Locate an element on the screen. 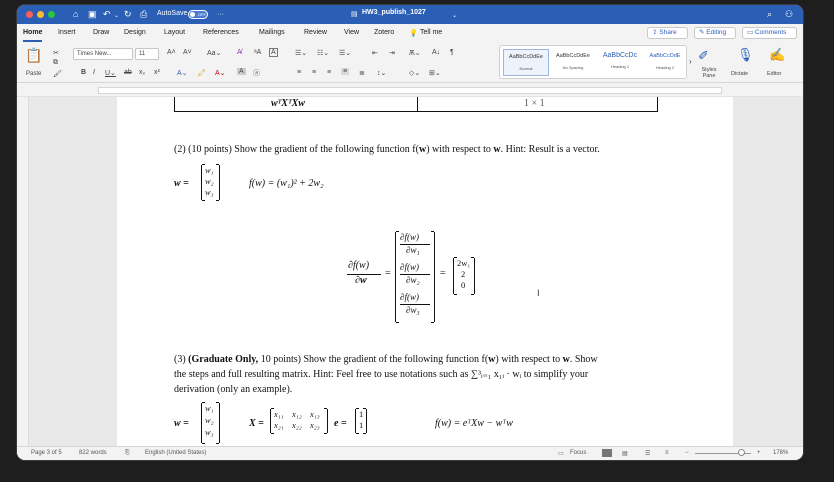 The height and width of the screenshot is (482, 834). horizontal-ruler is located at coordinates (410, 90).